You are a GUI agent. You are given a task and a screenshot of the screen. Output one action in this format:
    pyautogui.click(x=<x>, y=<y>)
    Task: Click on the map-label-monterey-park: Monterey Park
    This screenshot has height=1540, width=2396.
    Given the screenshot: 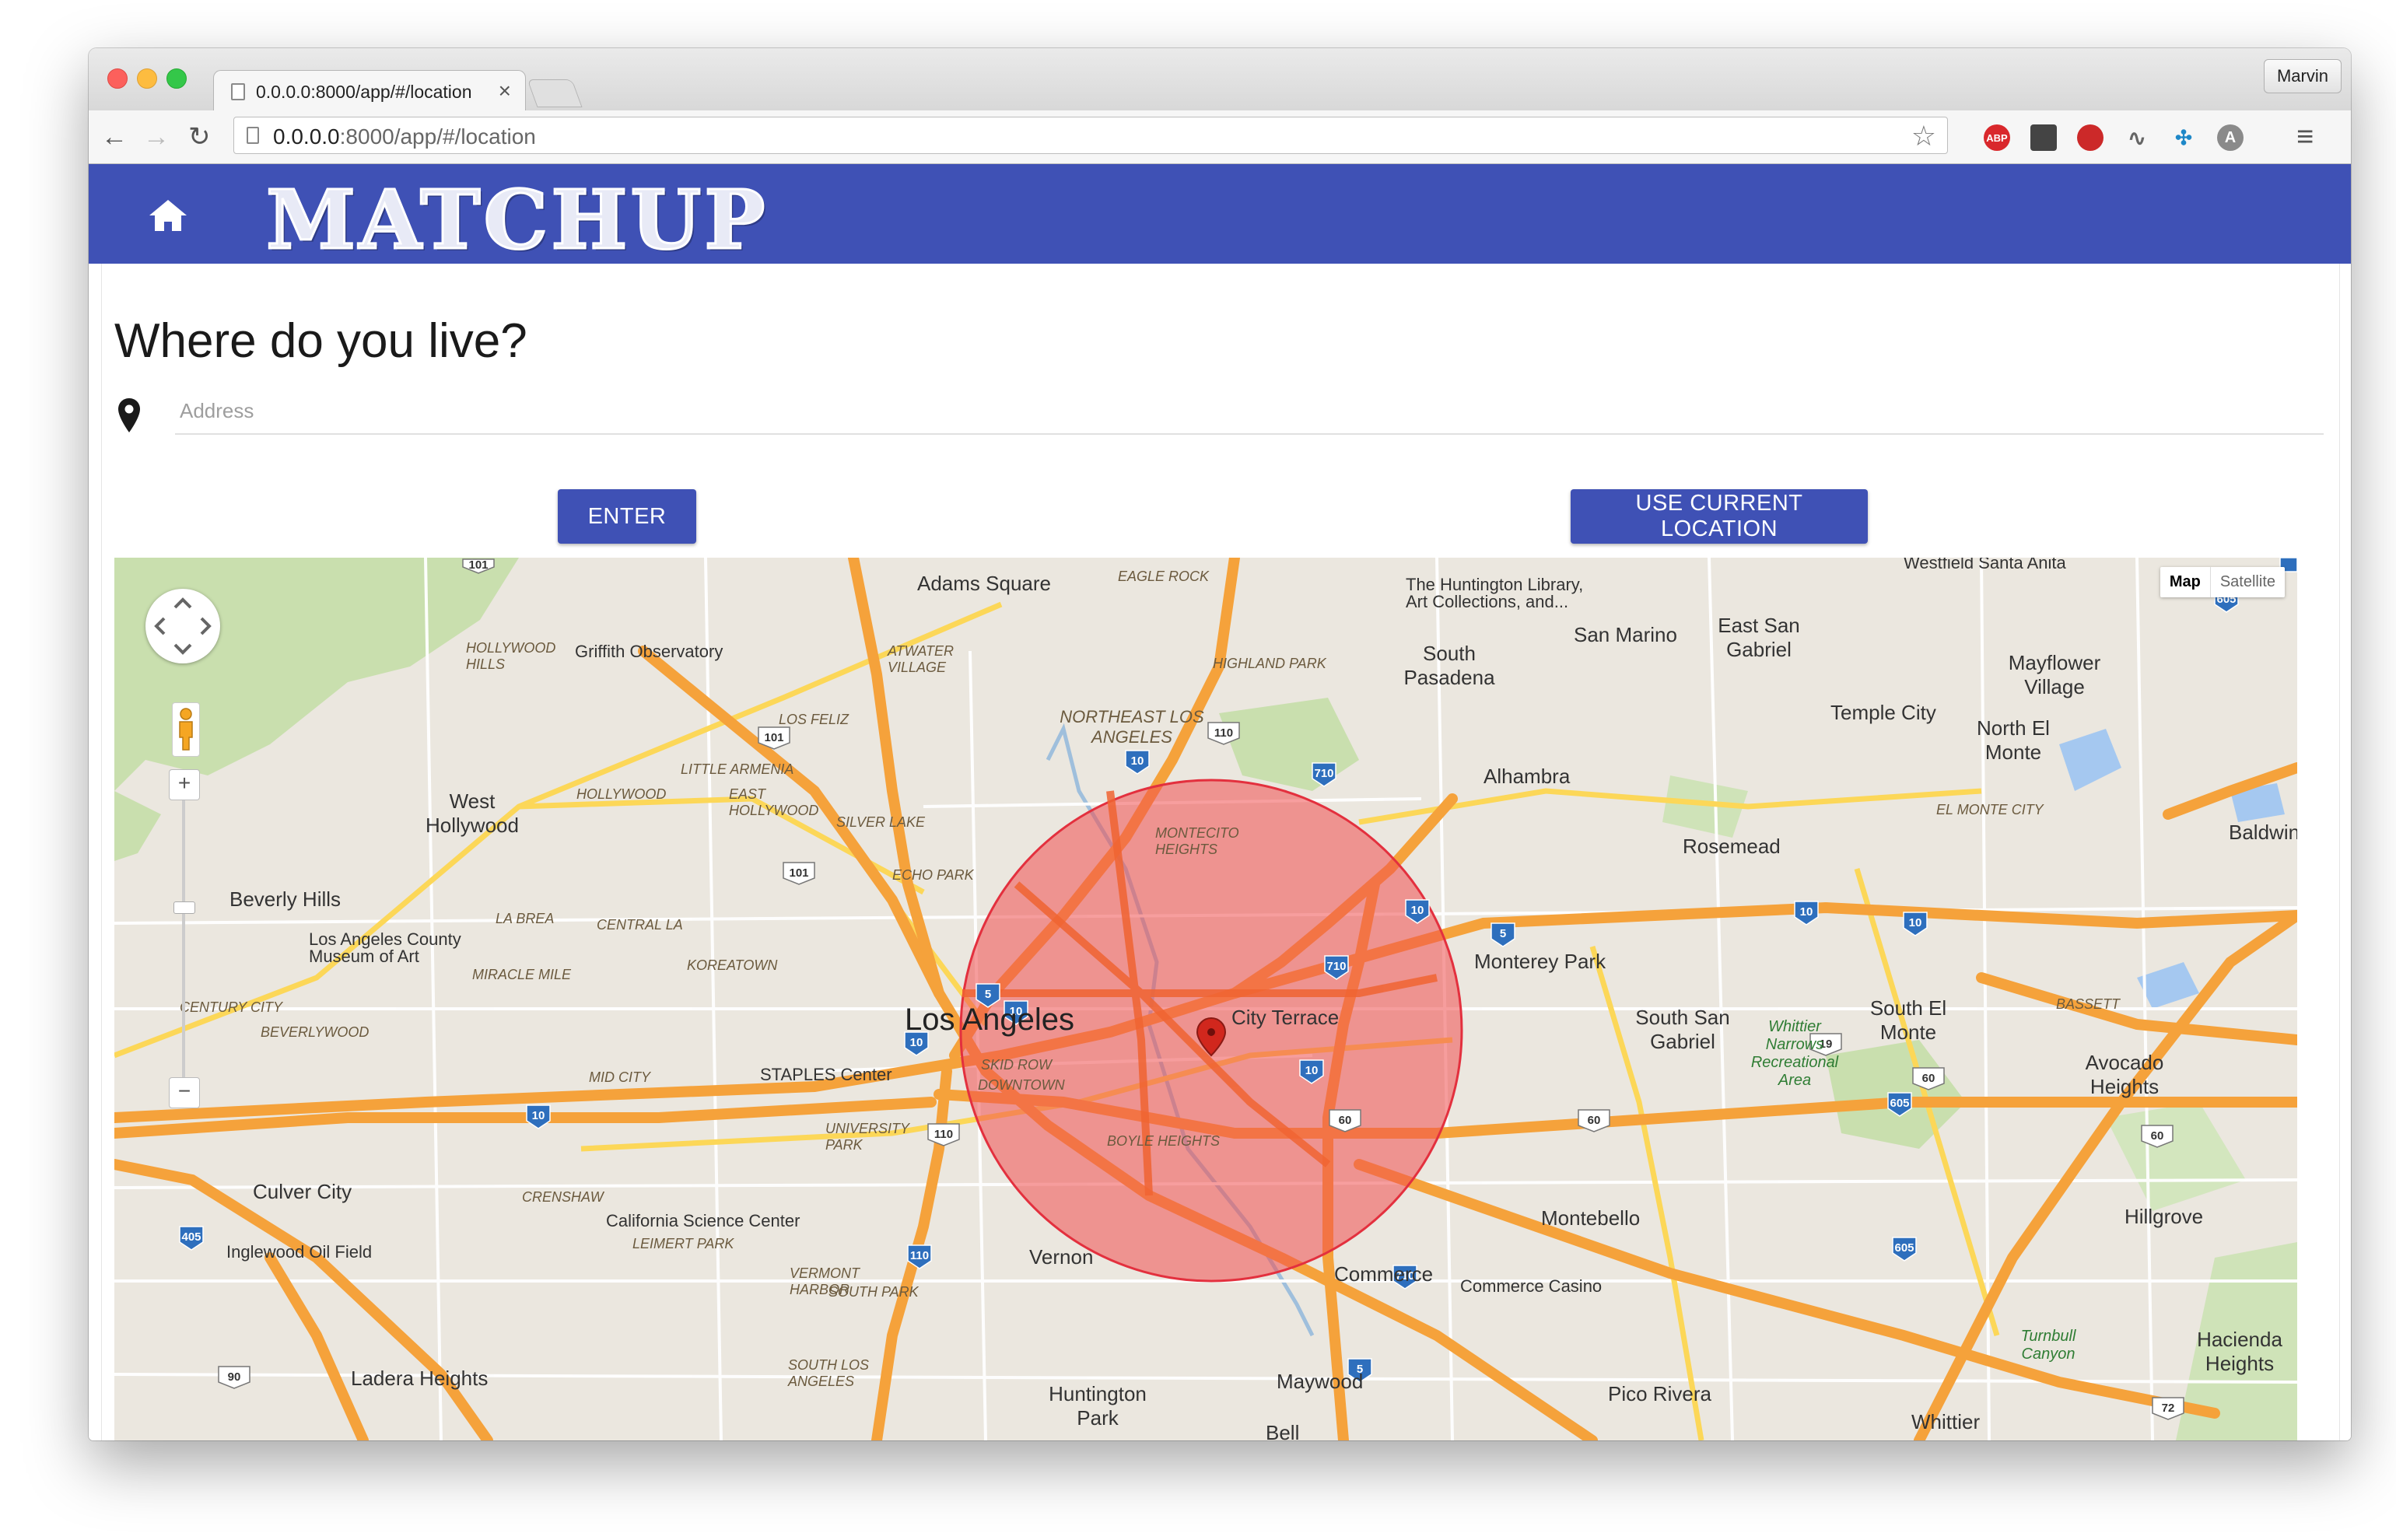 What is the action you would take?
    pyautogui.click(x=1540, y=962)
    